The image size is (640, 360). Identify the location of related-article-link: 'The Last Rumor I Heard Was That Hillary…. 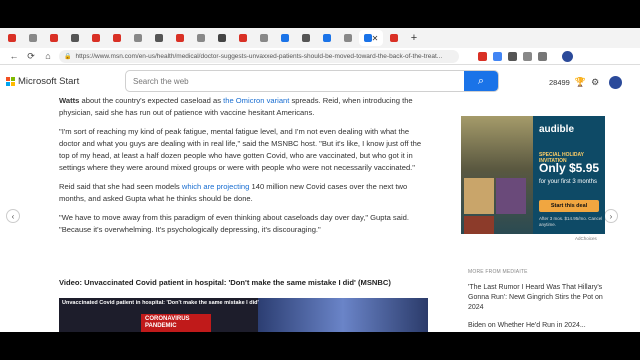
(538, 298).